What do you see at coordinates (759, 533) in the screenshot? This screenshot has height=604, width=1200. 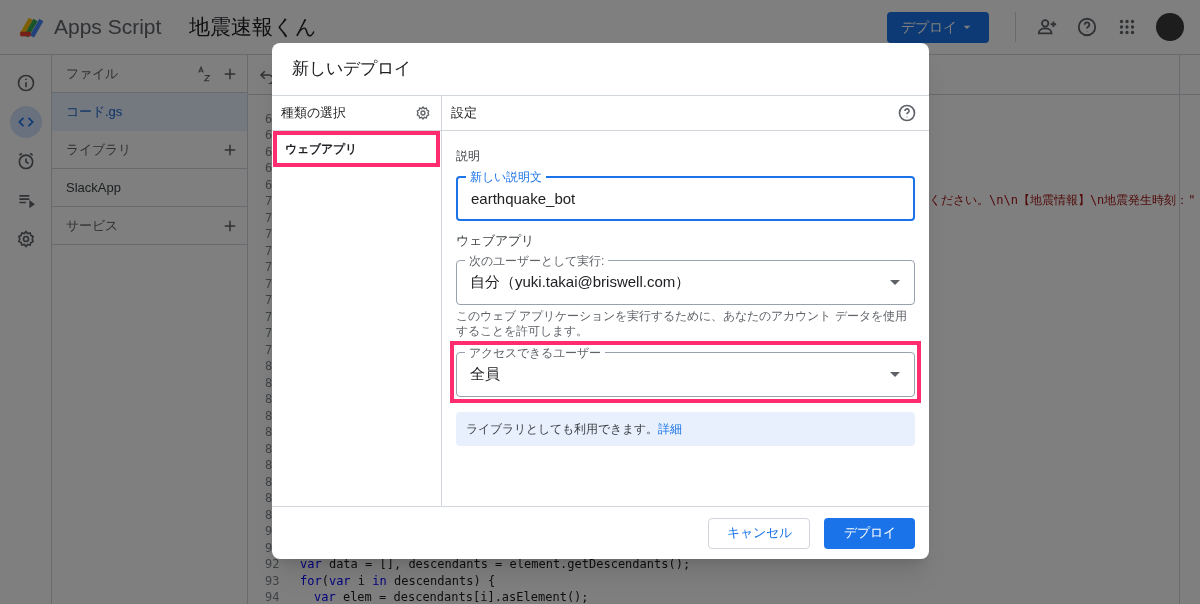 I see `cancel-button: キャンセル` at bounding box center [759, 533].